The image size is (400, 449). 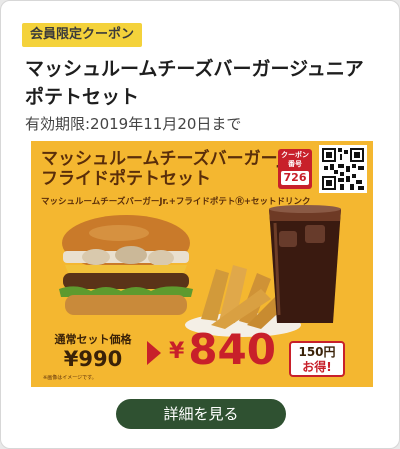 I want to click on view-details-button: 詳細を見る, so click(x=201, y=414).